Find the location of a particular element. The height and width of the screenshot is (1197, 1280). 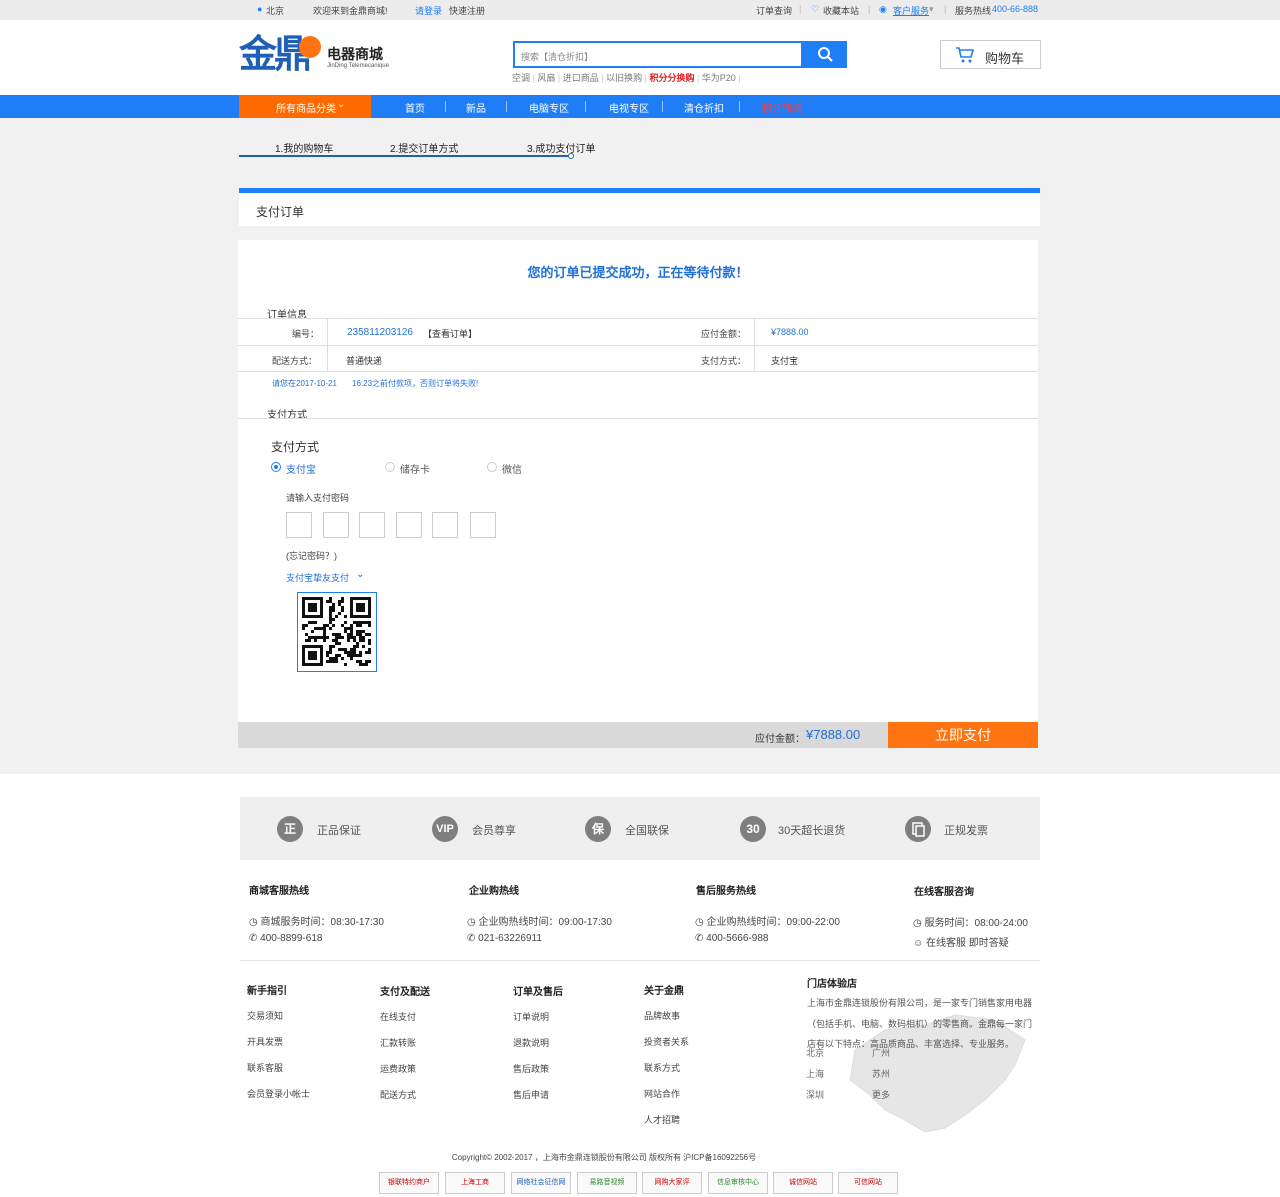

hotline-hours: ◷ 商城服务时间：08:30-17:30 is located at coordinates (316, 920).